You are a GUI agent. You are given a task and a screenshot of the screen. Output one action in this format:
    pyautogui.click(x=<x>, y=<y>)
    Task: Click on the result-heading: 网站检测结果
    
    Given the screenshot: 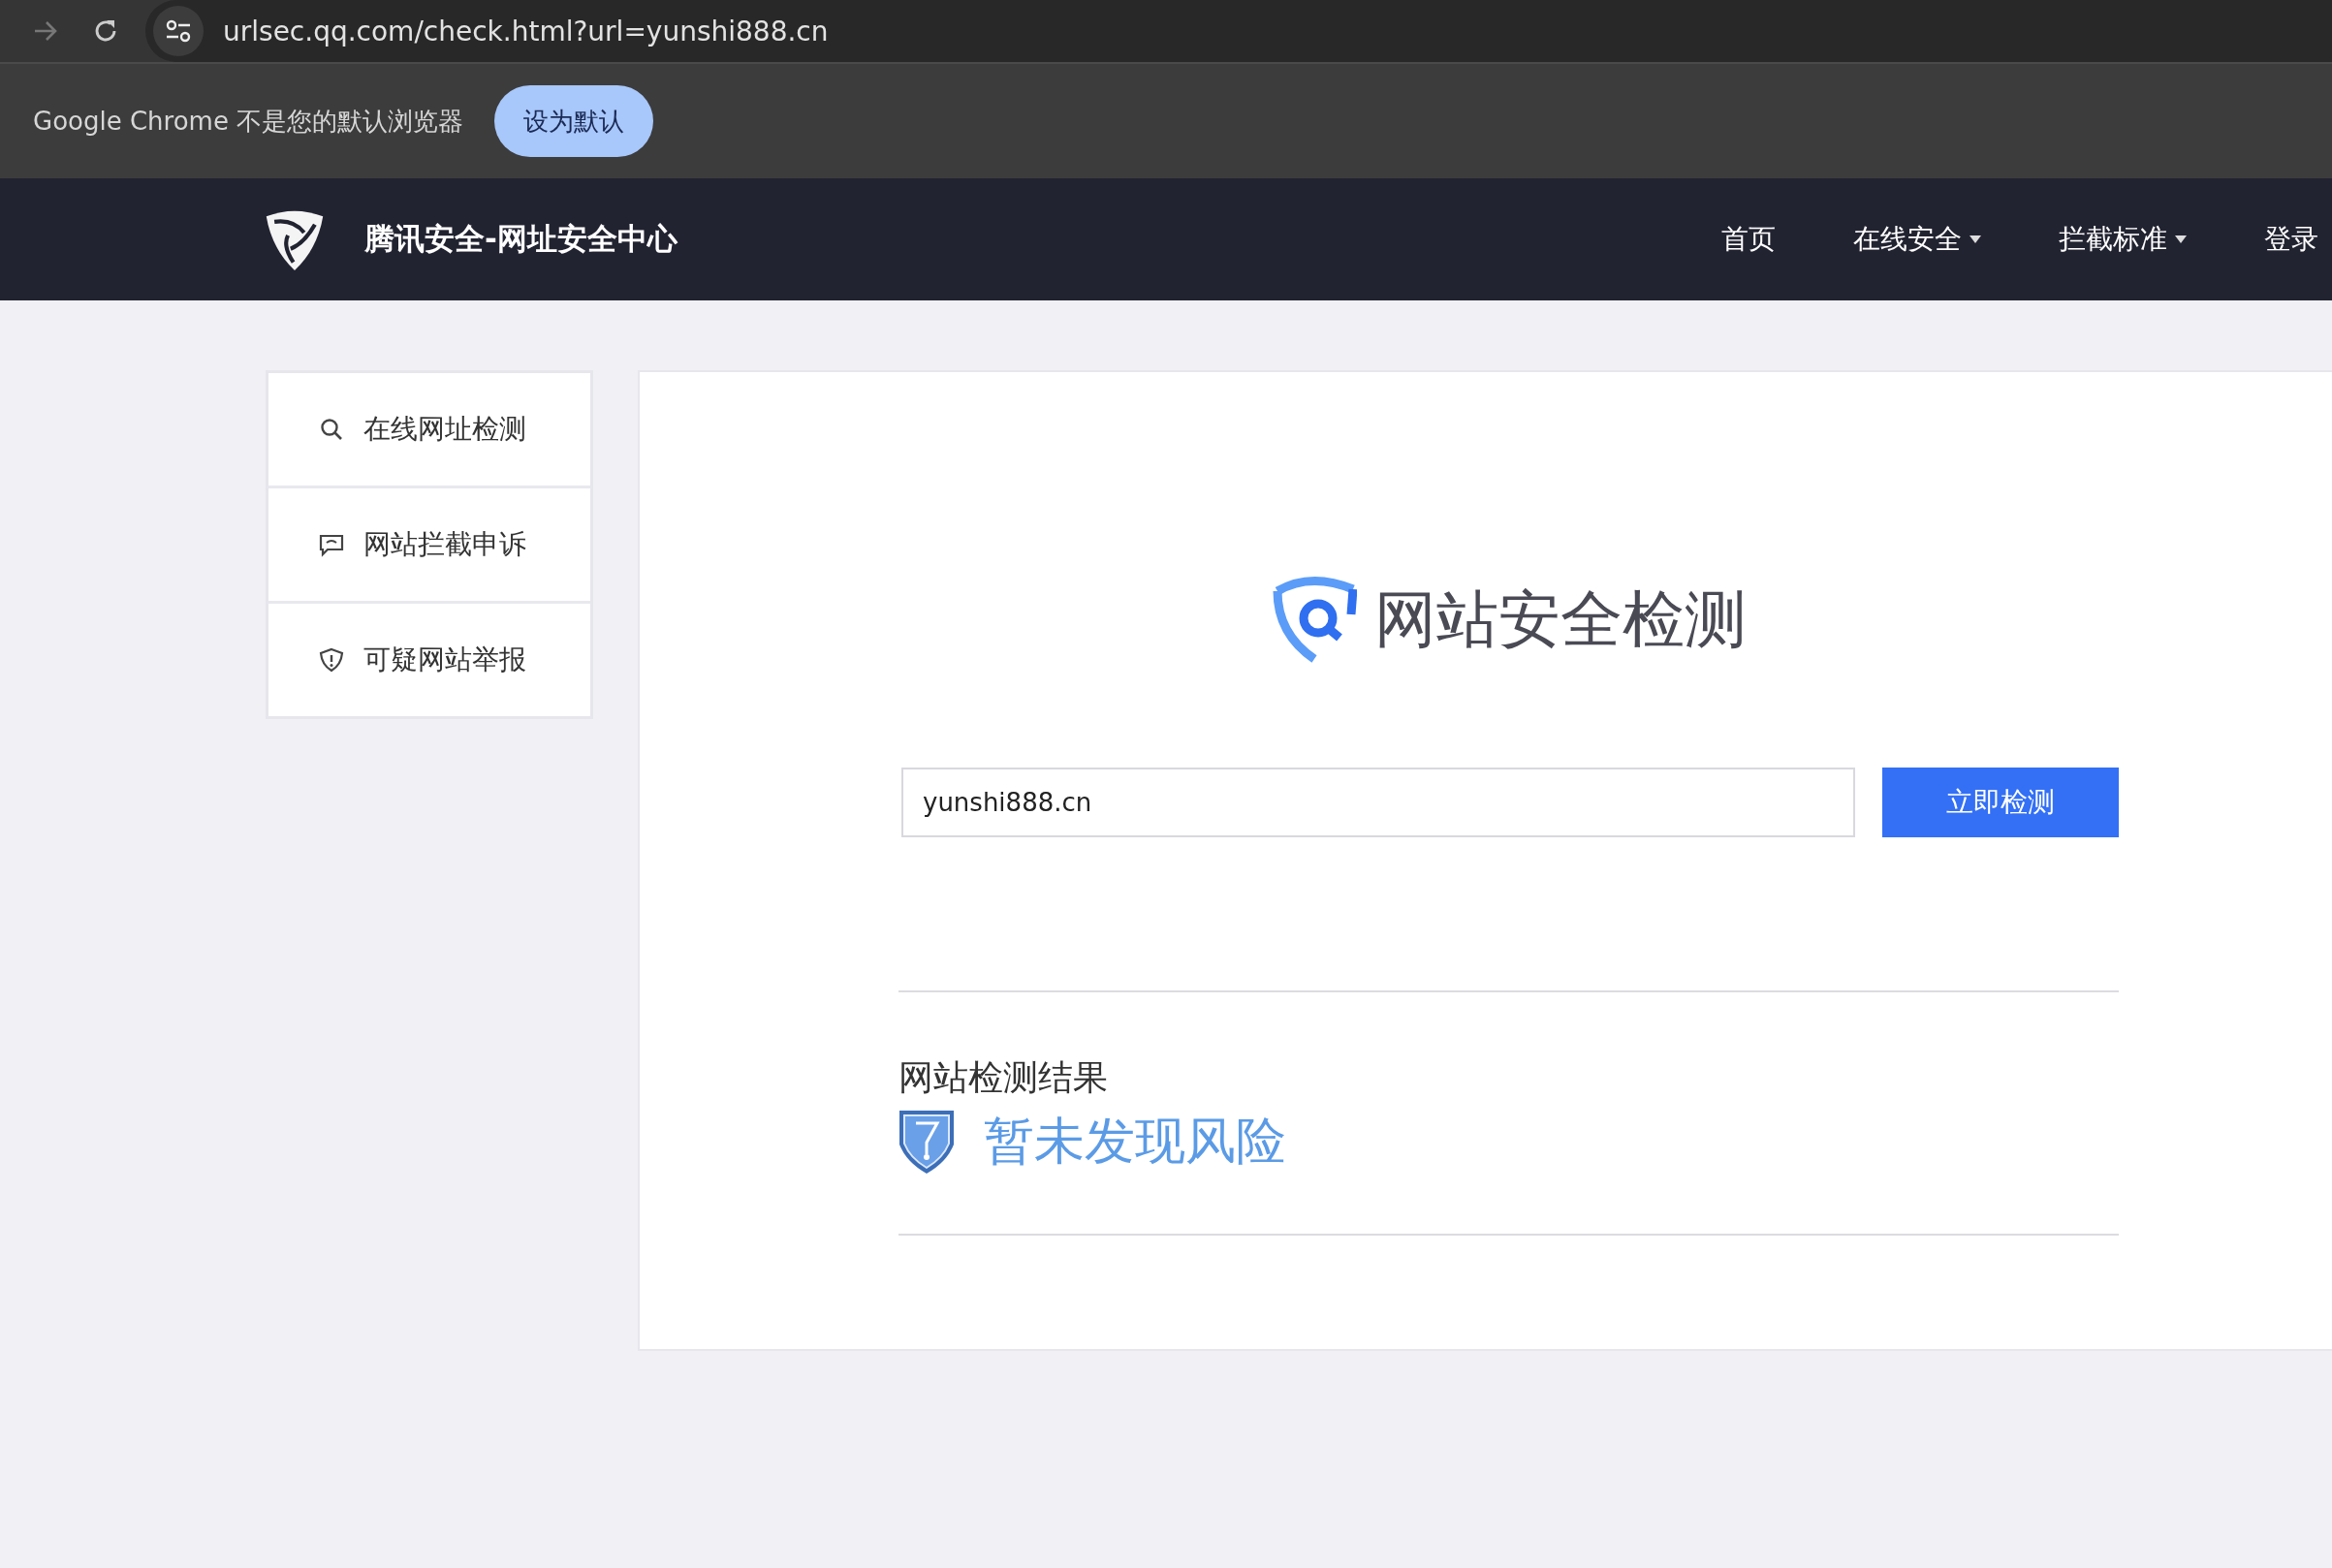 What is the action you would take?
    pyautogui.click(x=1003, y=1078)
    